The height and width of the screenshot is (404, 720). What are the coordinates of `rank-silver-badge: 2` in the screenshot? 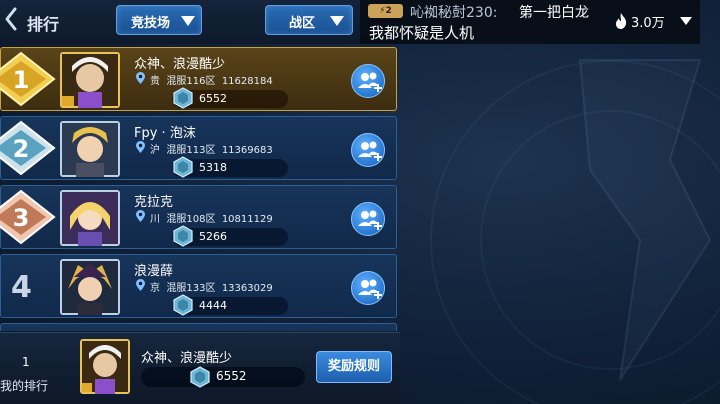 It's located at (28, 148).